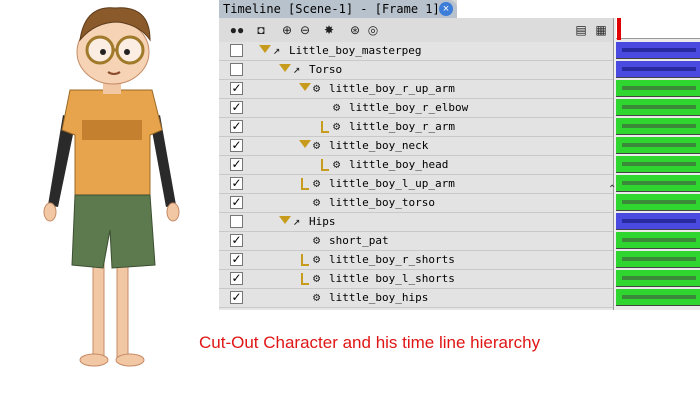  I want to click on cell-area, so click(658, 164).